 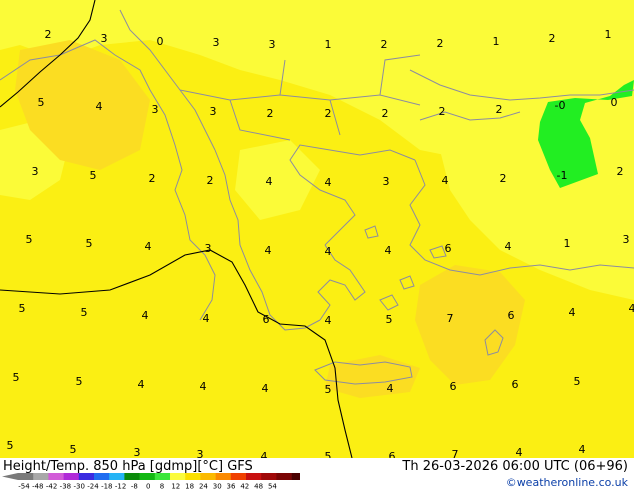 I want to click on colorbar-tick-label: 30, so click(x=217, y=486).